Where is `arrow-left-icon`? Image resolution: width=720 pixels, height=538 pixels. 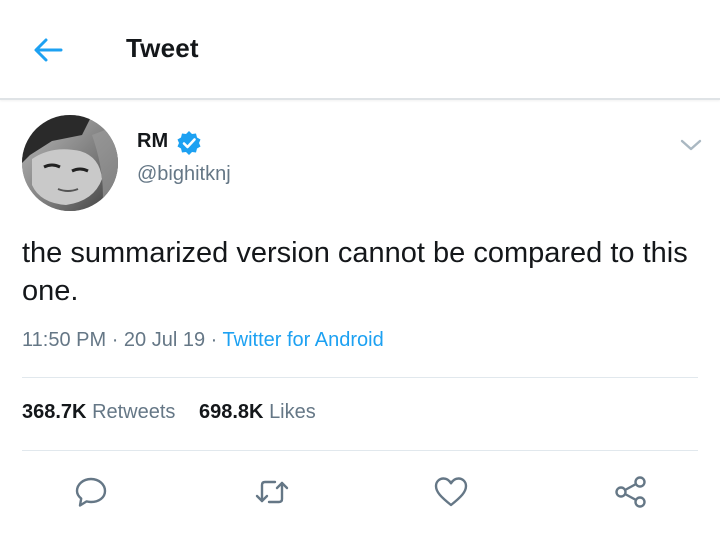
arrow-left-icon is located at coordinates (48, 50).